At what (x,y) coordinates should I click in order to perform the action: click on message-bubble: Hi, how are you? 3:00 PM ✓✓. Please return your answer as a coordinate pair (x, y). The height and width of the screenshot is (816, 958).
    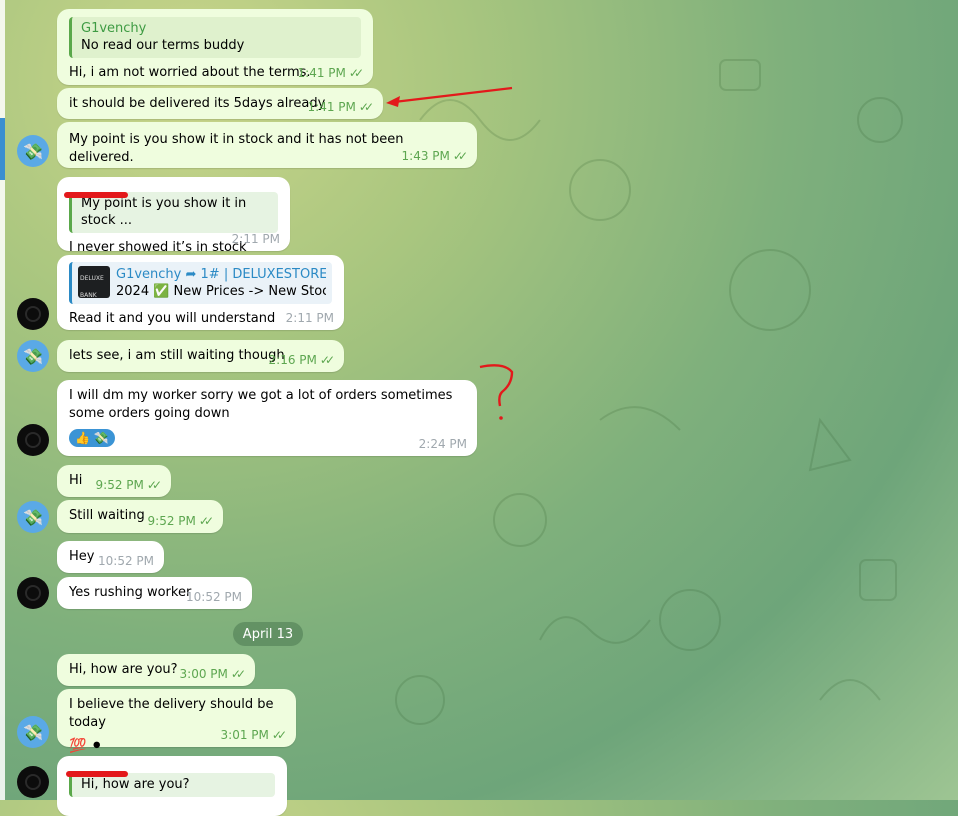
    Looking at the image, I should click on (156, 670).